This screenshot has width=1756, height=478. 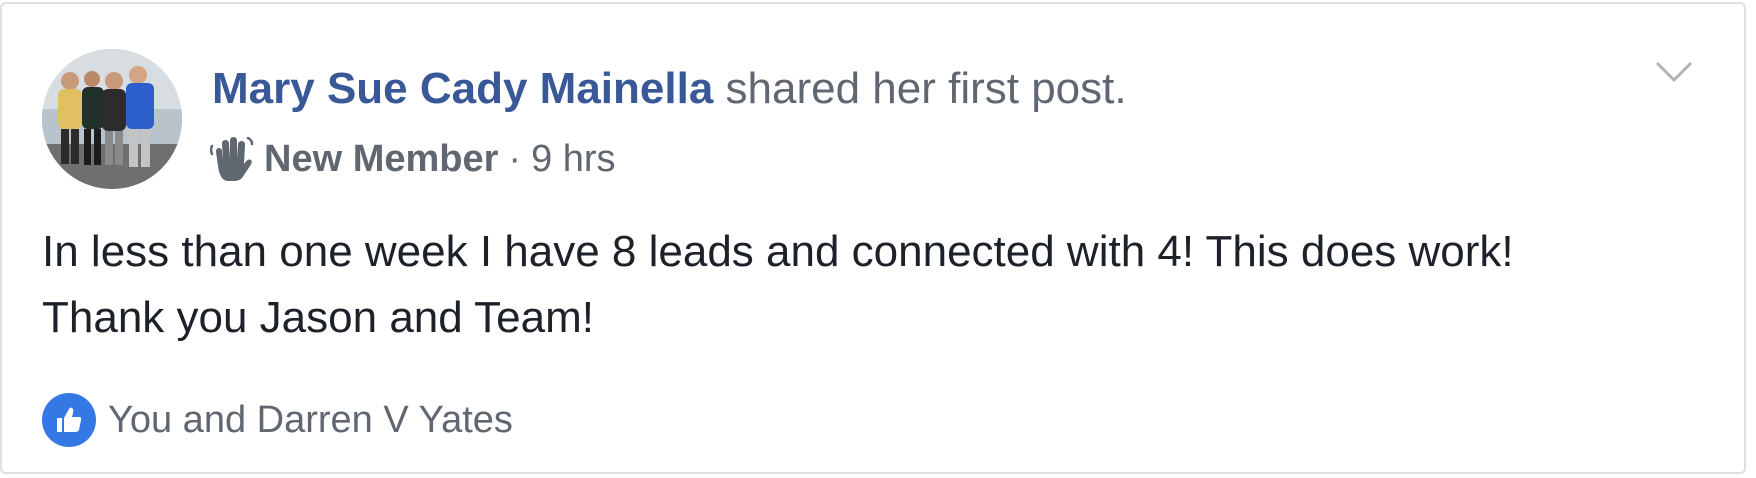 I want to click on post-timestamp: 9 hrs, so click(x=573, y=159).